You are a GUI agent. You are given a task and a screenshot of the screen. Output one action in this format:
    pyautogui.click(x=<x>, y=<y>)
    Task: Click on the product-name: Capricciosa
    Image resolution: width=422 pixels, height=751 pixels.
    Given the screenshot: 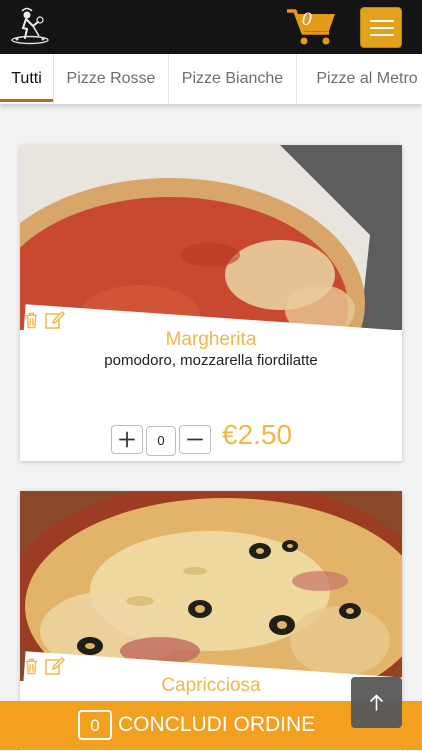 What is the action you would take?
    pyautogui.click(x=211, y=685)
    